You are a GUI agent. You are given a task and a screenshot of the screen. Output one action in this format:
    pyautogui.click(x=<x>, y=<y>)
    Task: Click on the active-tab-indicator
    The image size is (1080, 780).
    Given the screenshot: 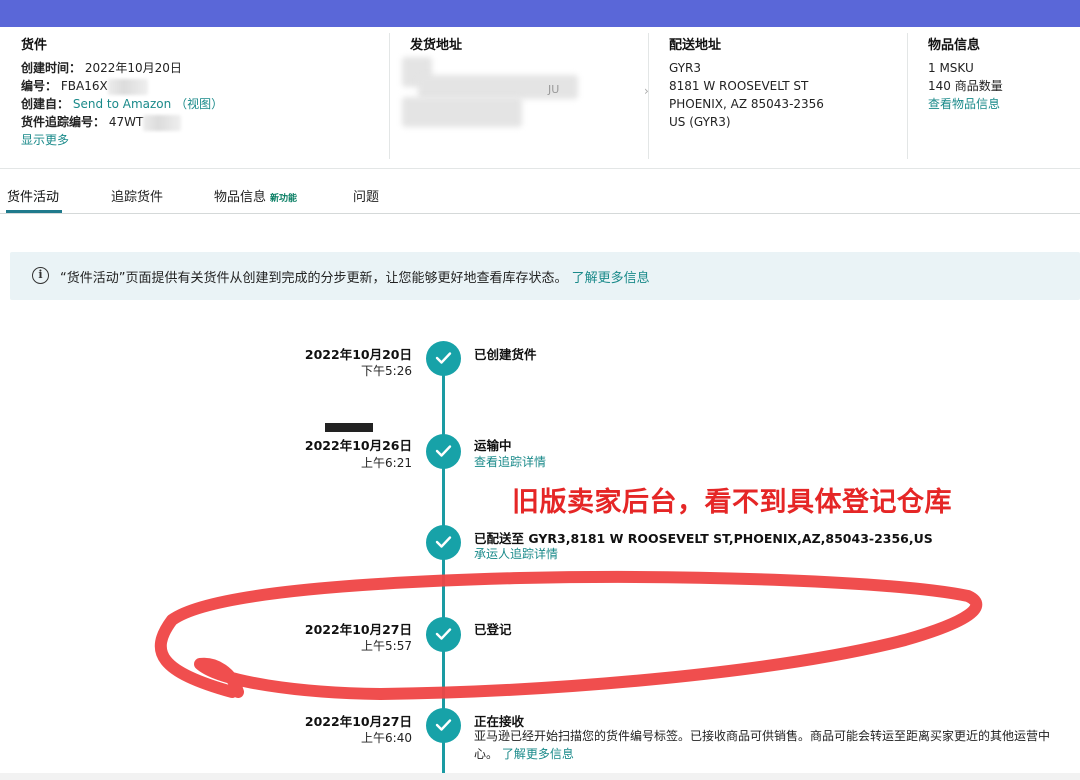 What is the action you would take?
    pyautogui.click(x=34, y=211)
    